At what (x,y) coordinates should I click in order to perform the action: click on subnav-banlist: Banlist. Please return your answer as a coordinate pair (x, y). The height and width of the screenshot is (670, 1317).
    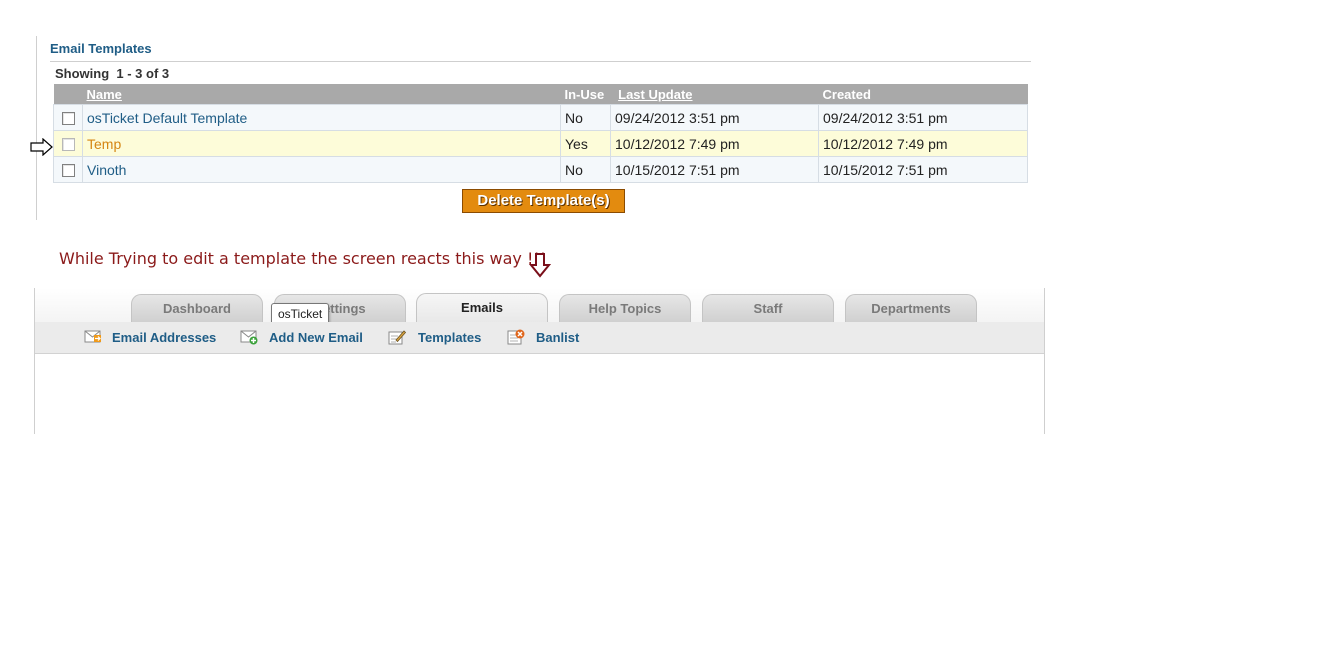
    Looking at the image, I should click on (557, 337).